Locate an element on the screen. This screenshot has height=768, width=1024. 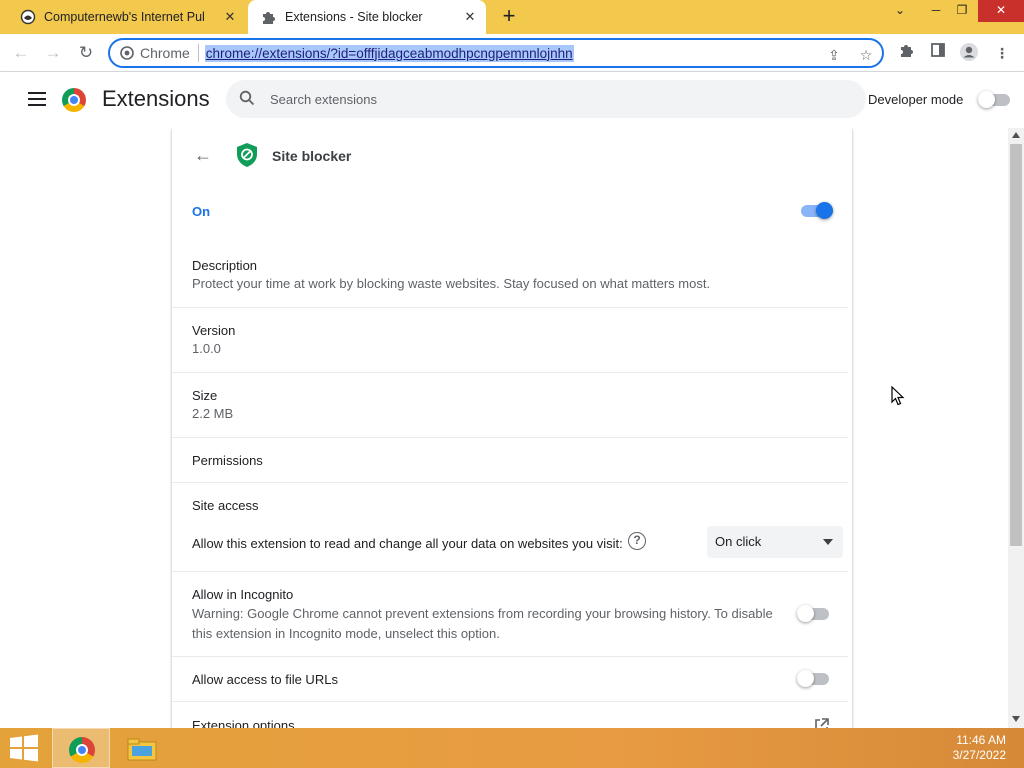
back-button: ← is located at coordinates (21, 53).